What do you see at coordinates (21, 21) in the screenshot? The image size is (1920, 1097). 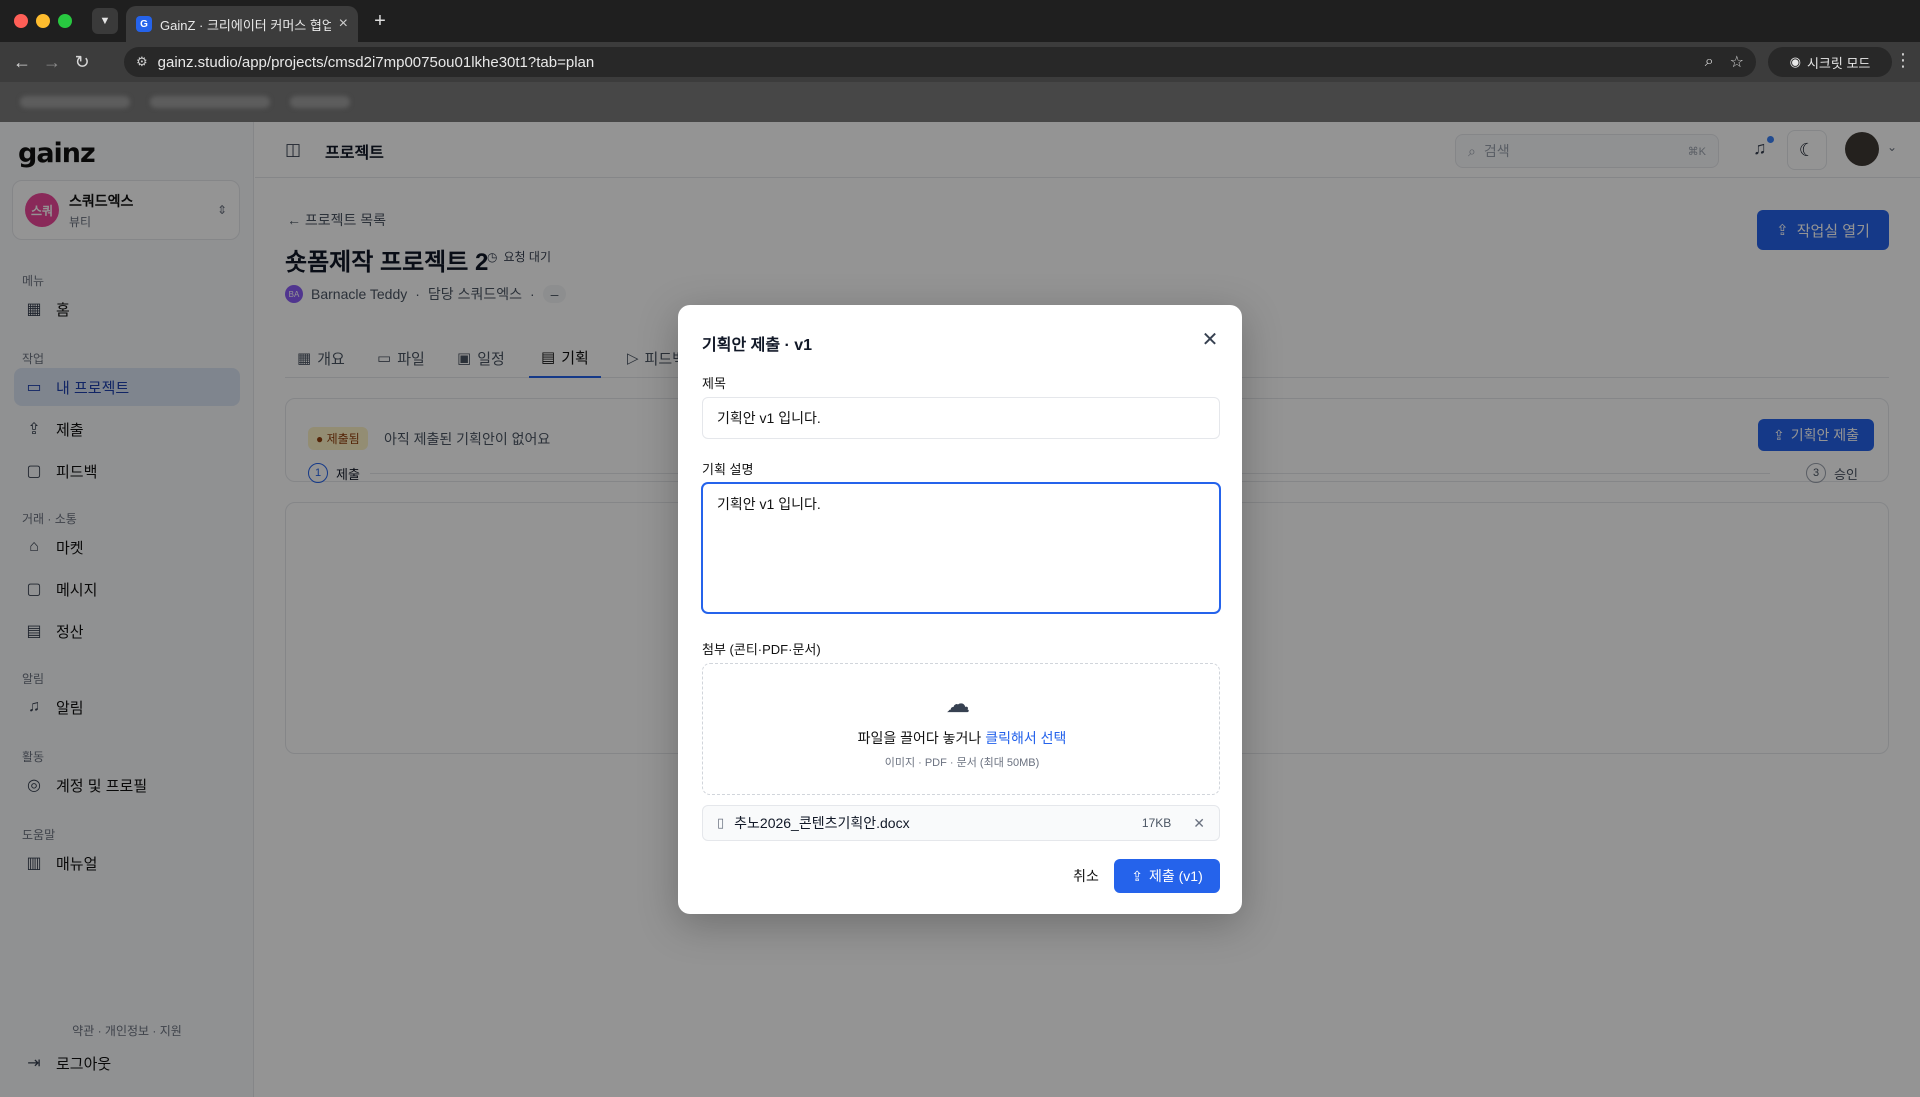 I see `close-window-button` at bounding box center [21, 21].